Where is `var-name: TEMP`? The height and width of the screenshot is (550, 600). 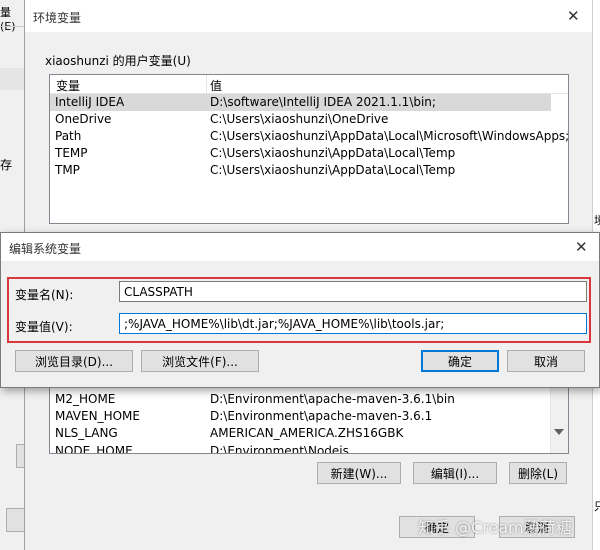
var-name: TEMP is located at coordinates (71, 153).